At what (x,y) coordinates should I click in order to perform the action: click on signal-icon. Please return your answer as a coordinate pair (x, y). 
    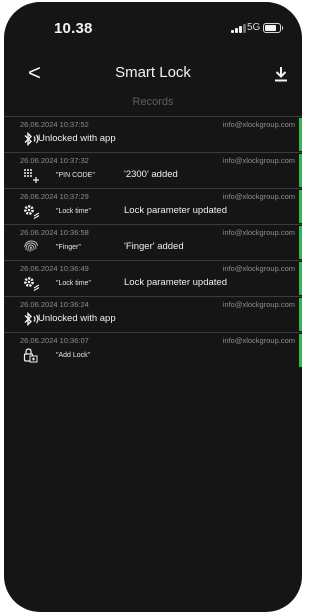
    Looking at the image, I should click on (238, 28).